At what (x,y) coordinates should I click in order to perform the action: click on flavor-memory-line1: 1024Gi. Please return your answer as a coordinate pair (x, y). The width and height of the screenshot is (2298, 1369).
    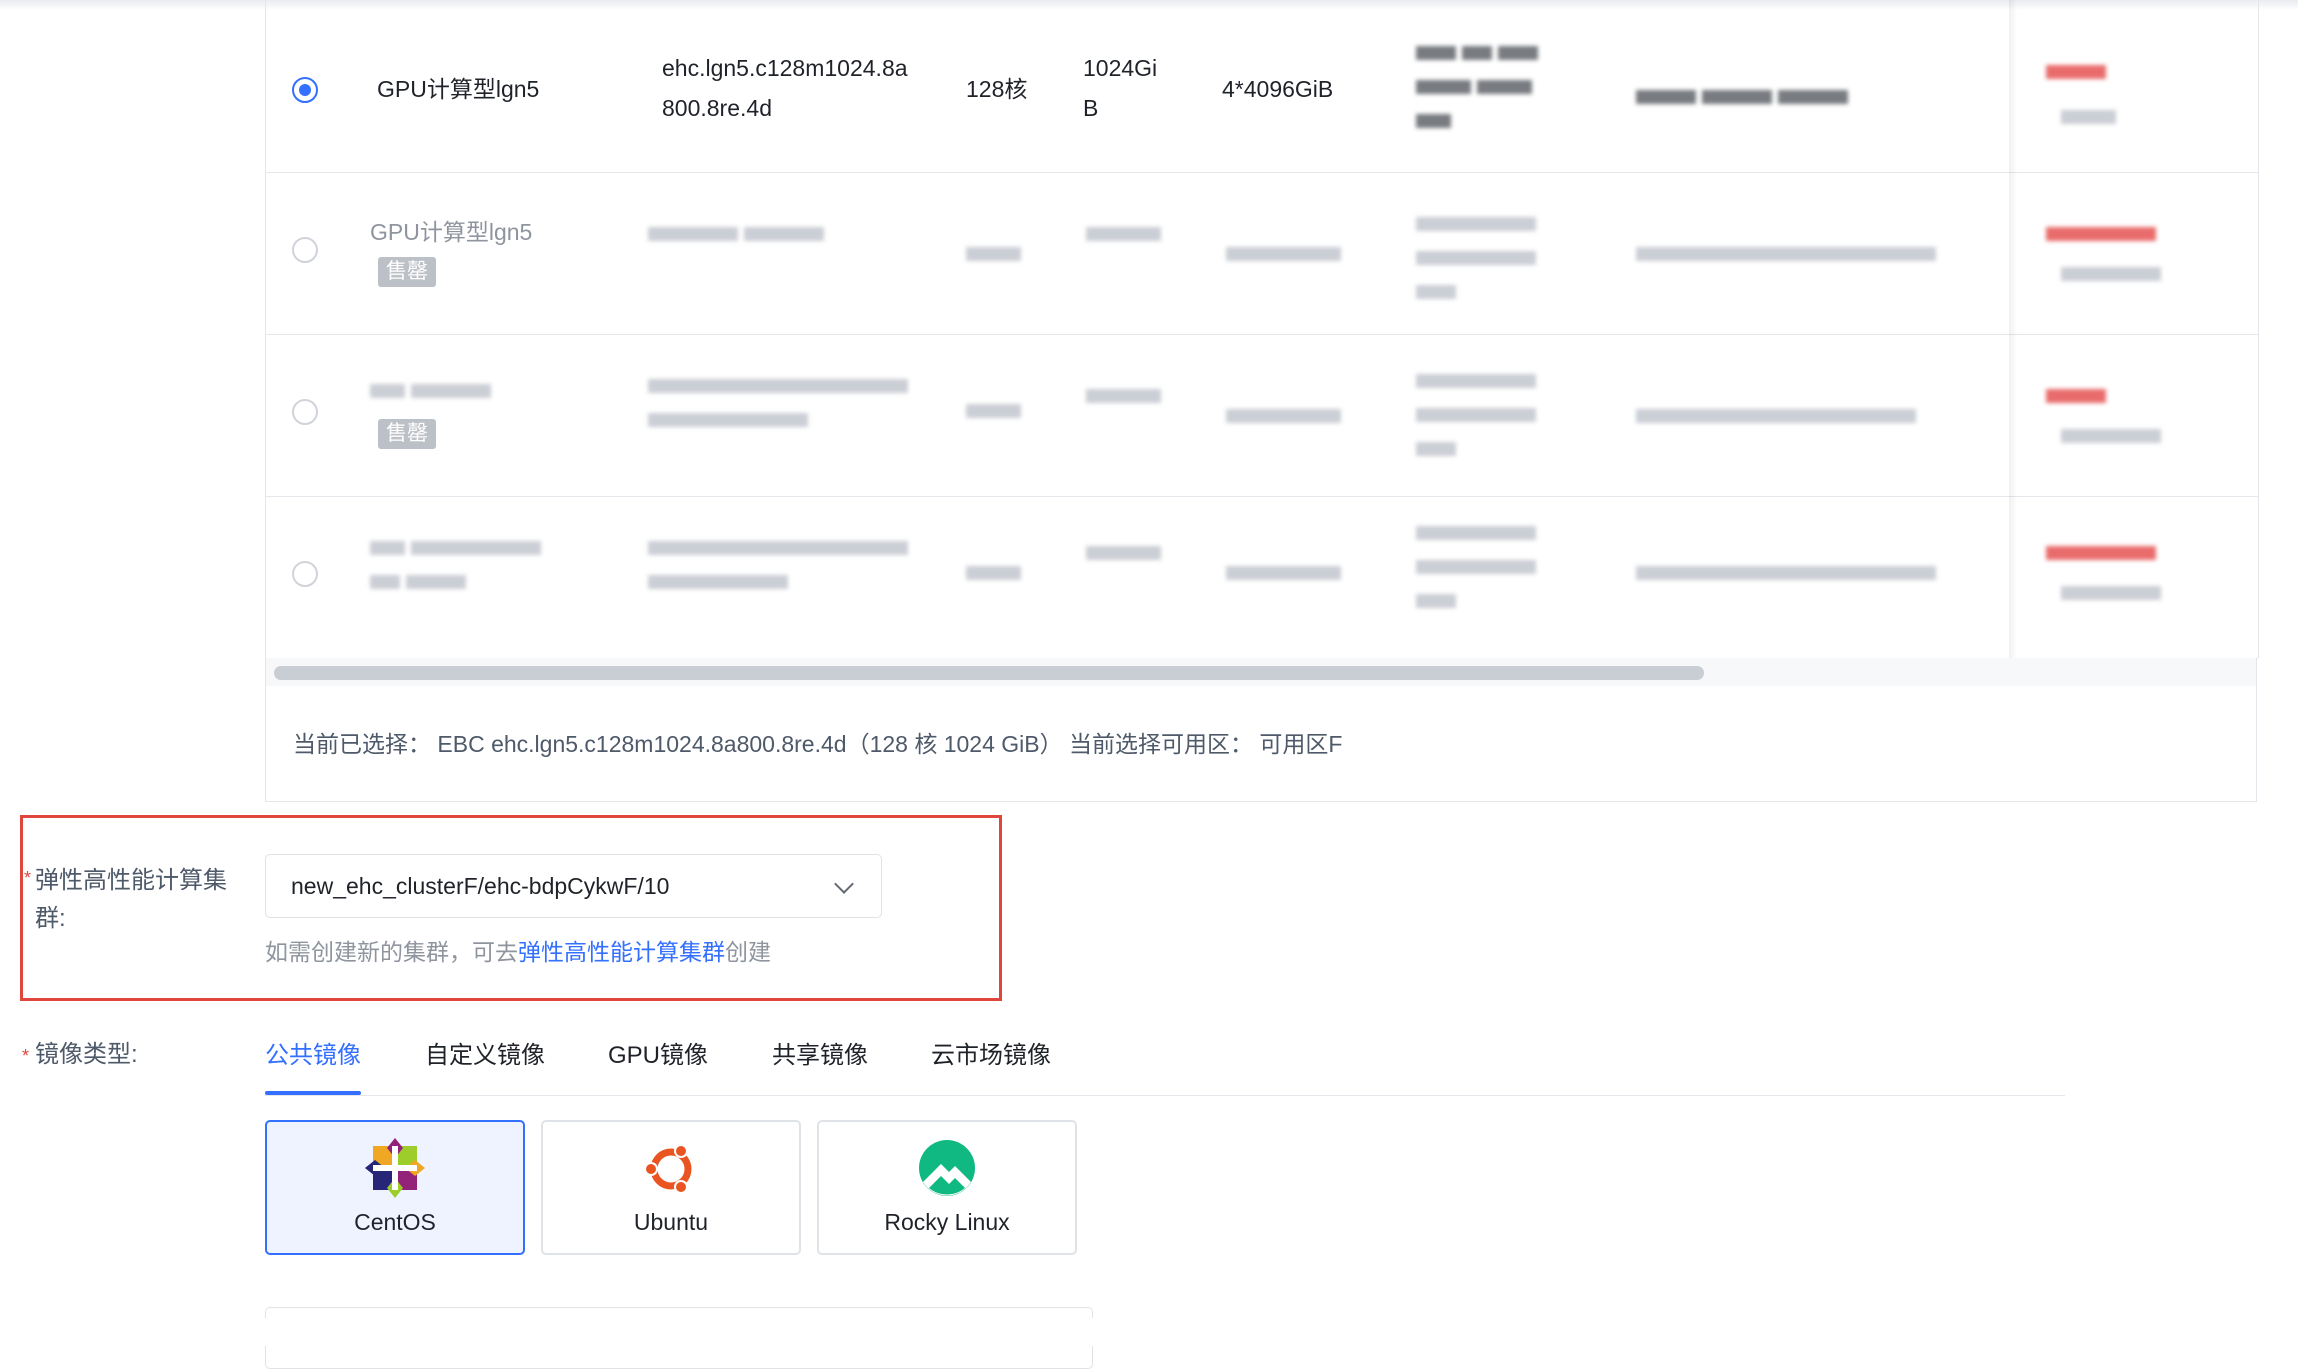
    Looking at the image, I should click on (1120, 68).